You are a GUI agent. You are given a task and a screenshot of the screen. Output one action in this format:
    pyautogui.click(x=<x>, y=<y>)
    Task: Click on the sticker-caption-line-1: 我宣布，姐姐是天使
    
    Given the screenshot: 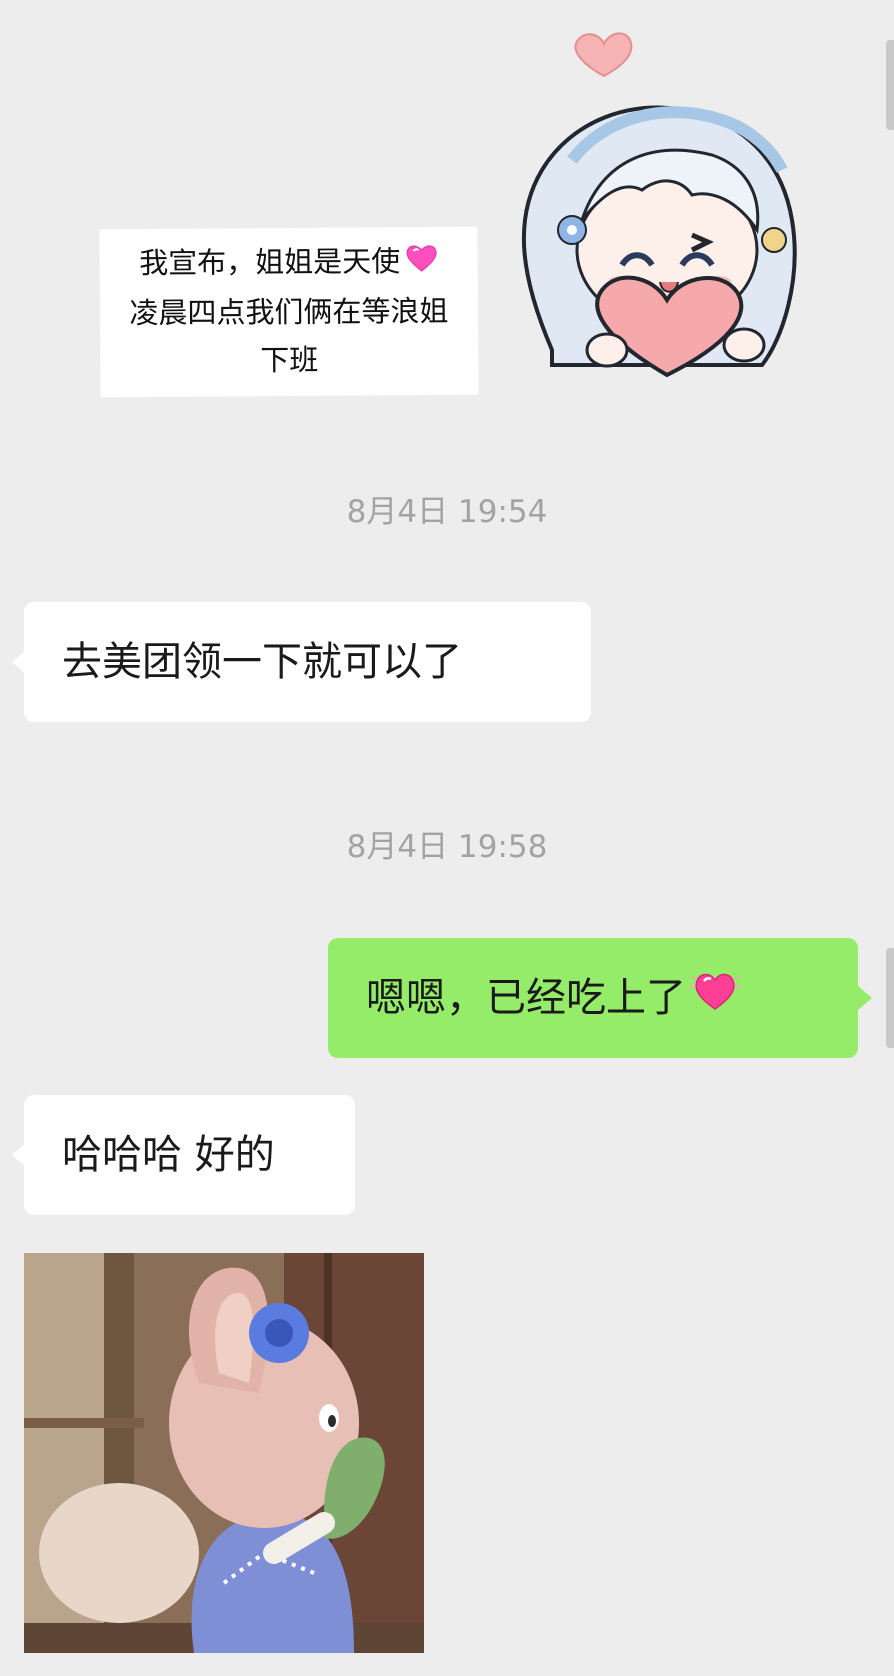 What is the action you would take?
    pyautogui.click(x=288, y=263)
    